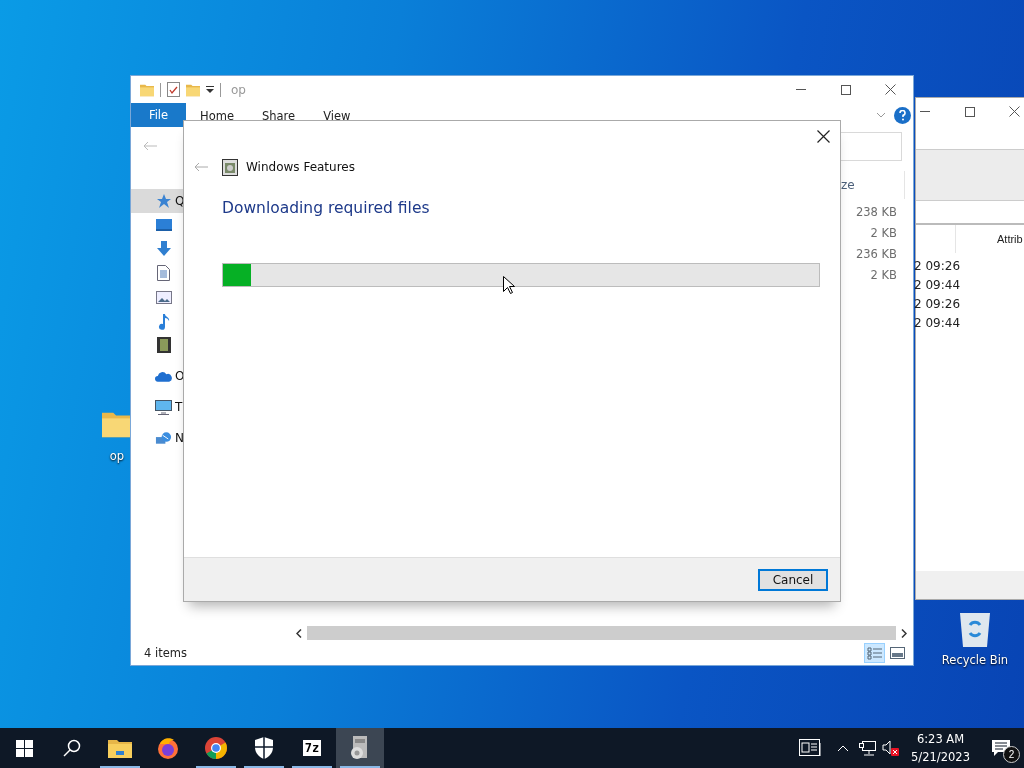 This screenshot has width=1024, height=768. What do you see at coordinates (278, 116) in the screenshot?
I see `ribbon-tab: Share` at bounding box center [278, 116].